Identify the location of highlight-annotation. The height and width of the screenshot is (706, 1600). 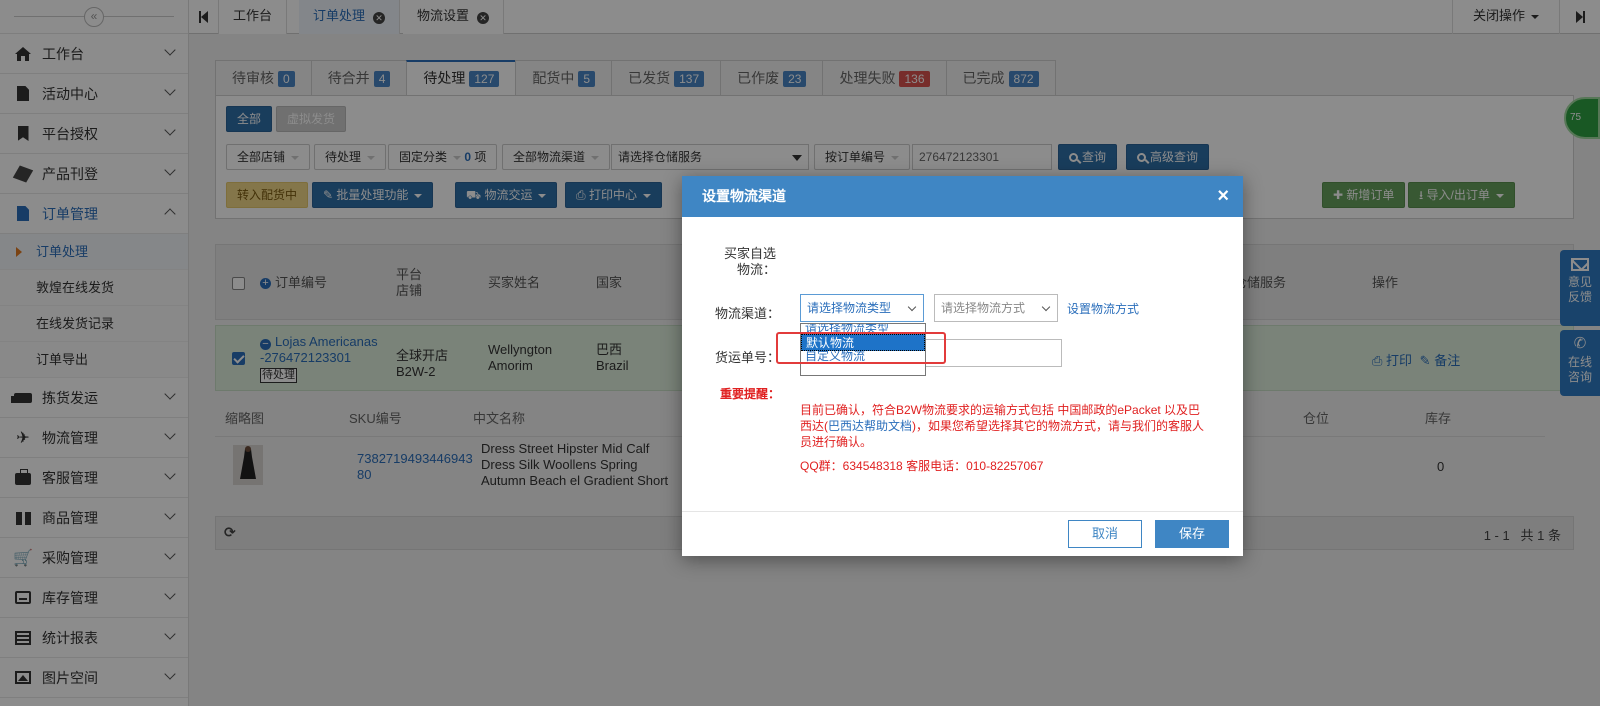
(861, 348).